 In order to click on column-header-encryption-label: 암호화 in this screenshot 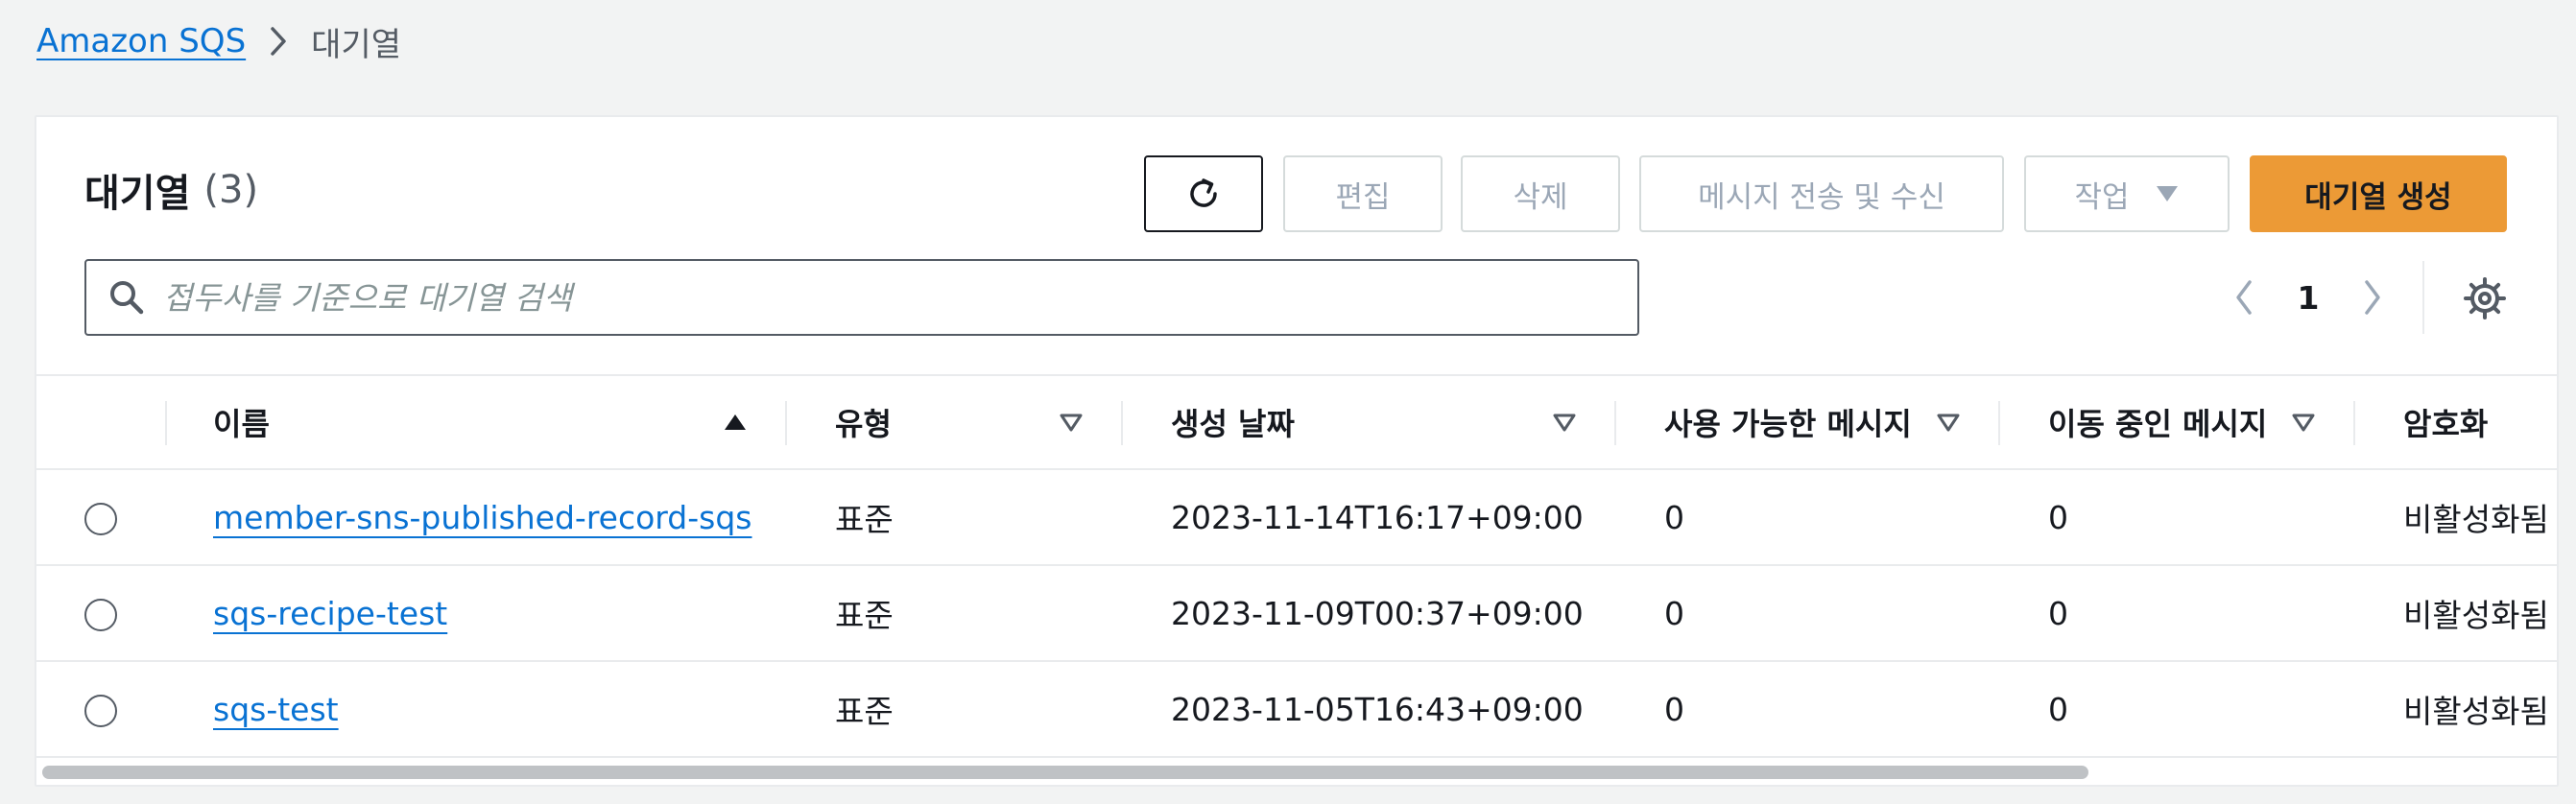, I will do `click(2446, 424)`.